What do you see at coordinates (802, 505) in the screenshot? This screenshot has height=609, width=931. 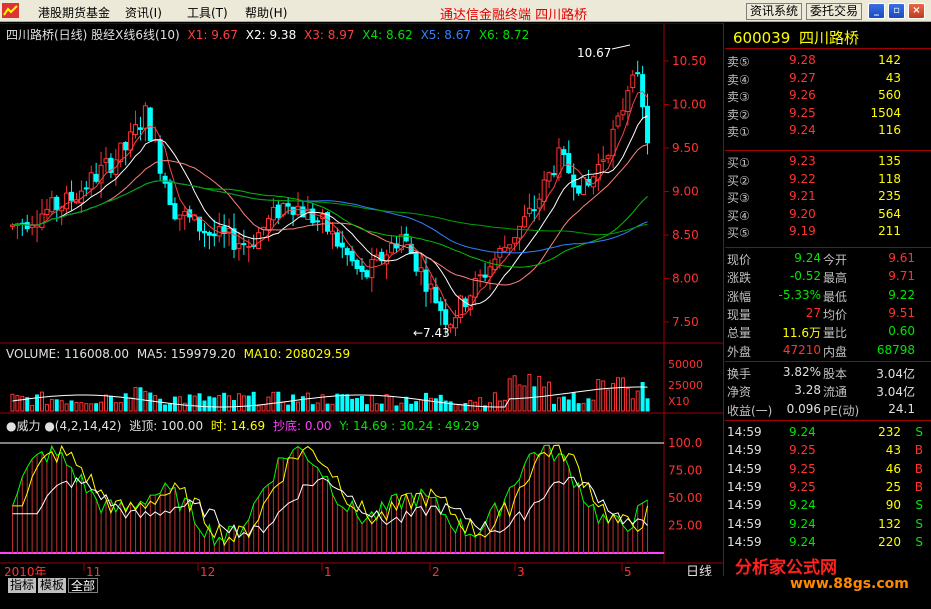 I see `tick-price: 9.24` at bounding box center [802, 505].